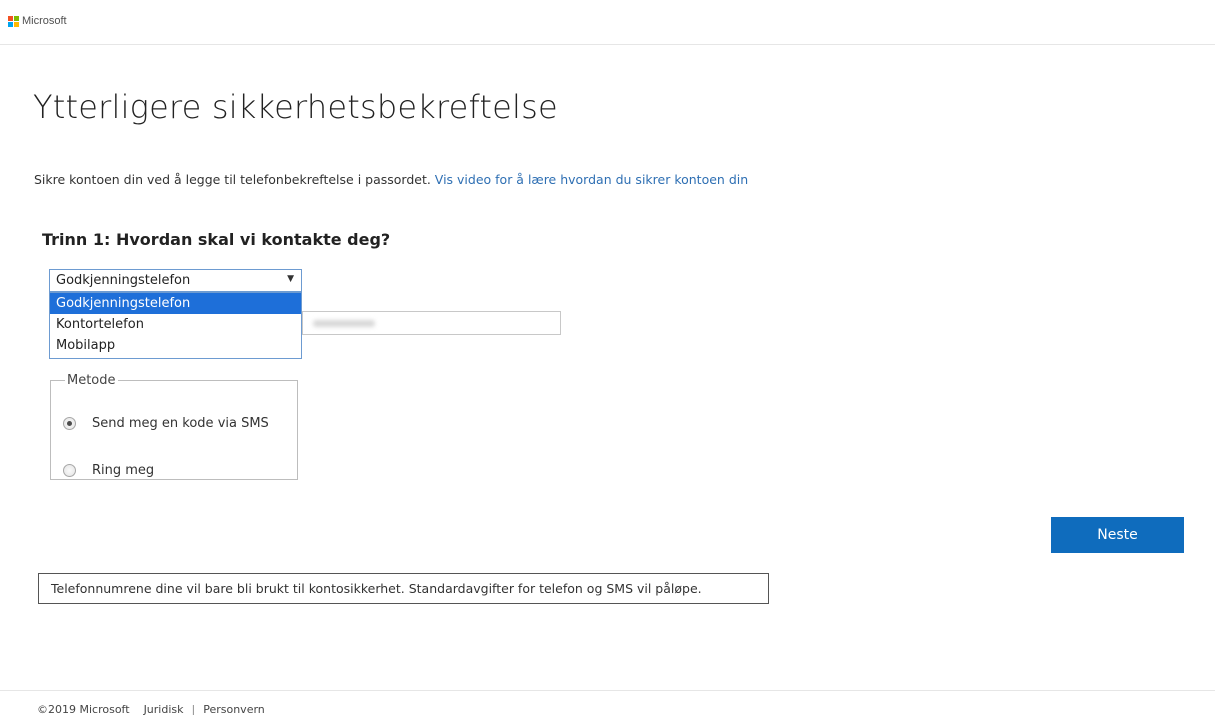 This screenshot has width=1215, height=715. Describe the element at coordinates (180, 423) in the screenshot. I see `sms-radio-label: Send meg en kode via SMS` at that location.